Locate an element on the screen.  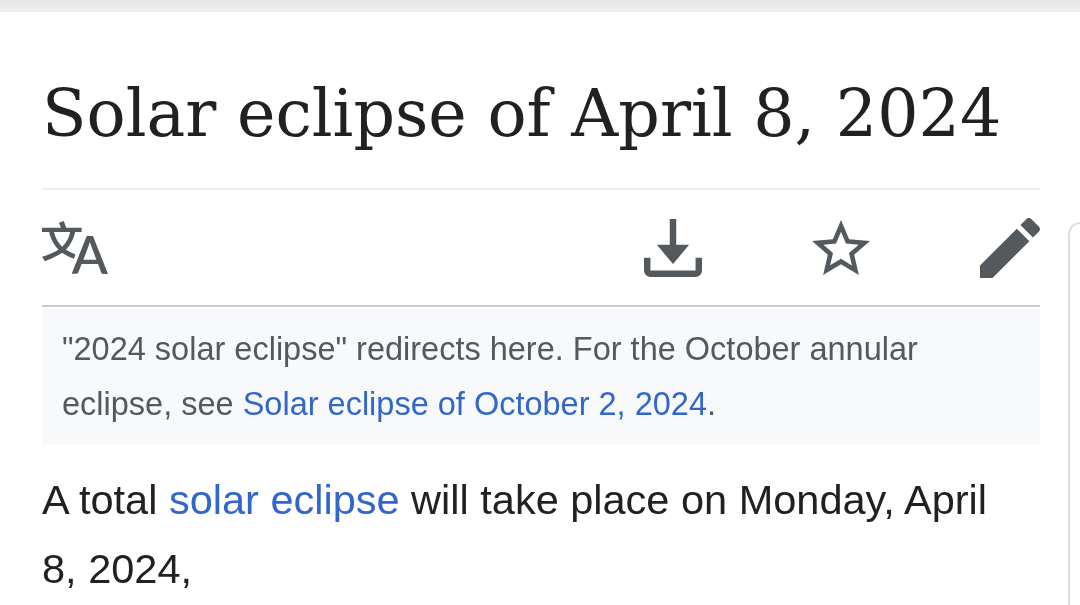
language-icon is located at coordinates (75, 247).